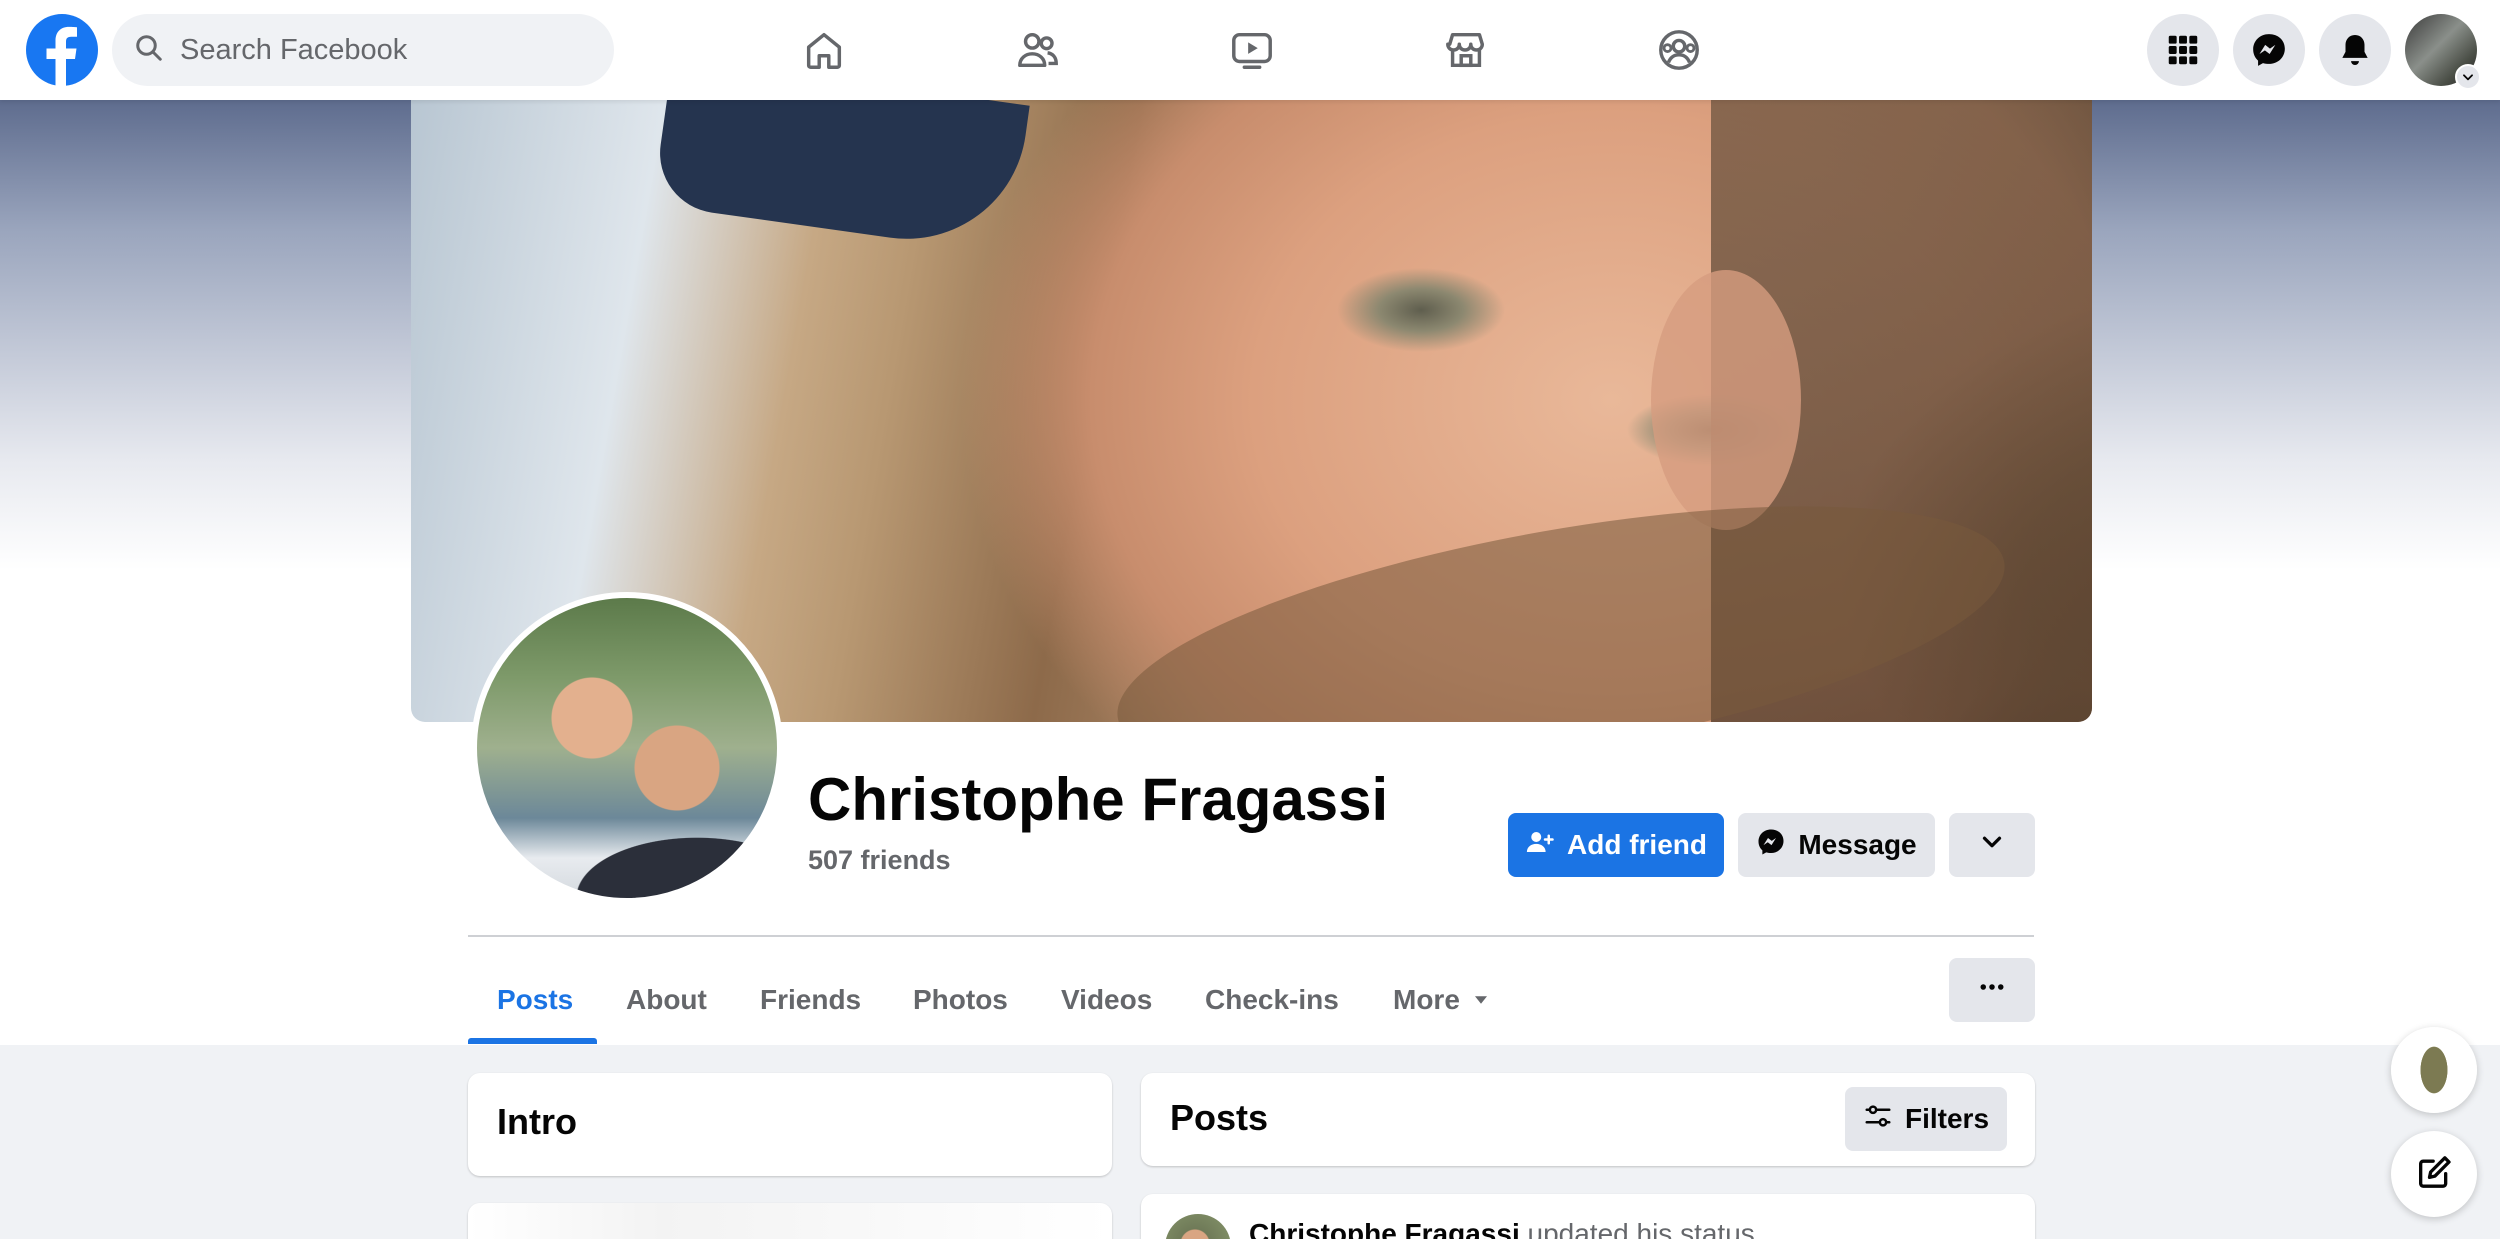  I want to click on intro-card: Intro, so click(790, 1124).